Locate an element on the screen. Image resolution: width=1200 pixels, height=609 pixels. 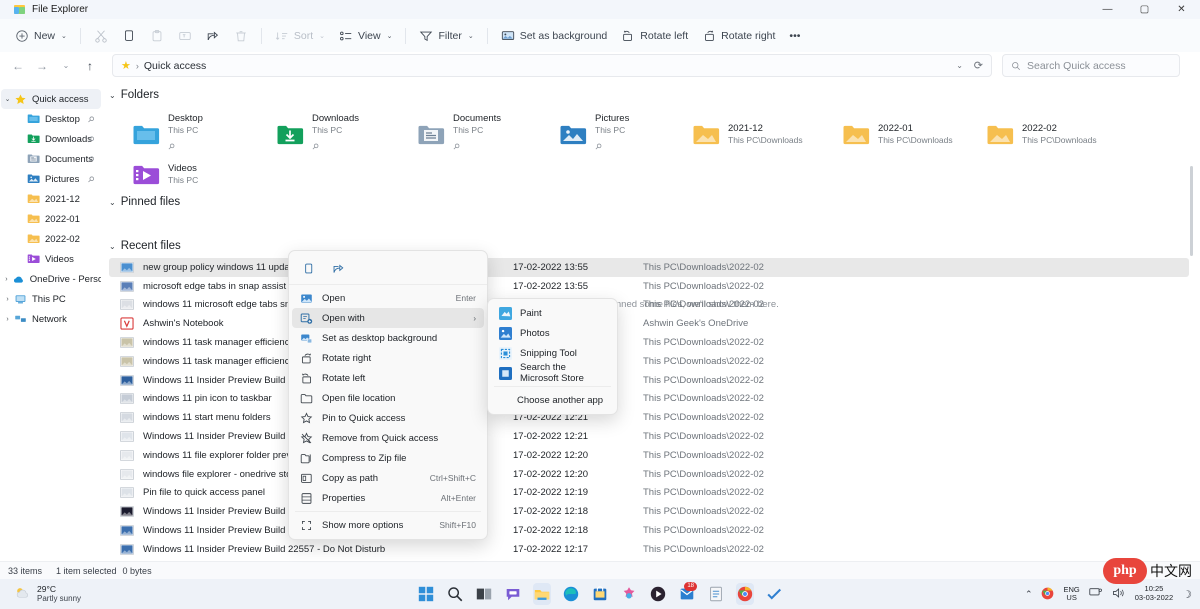
menu-item-choose-another-app: Choose another app is located at coordinates (552, 400).